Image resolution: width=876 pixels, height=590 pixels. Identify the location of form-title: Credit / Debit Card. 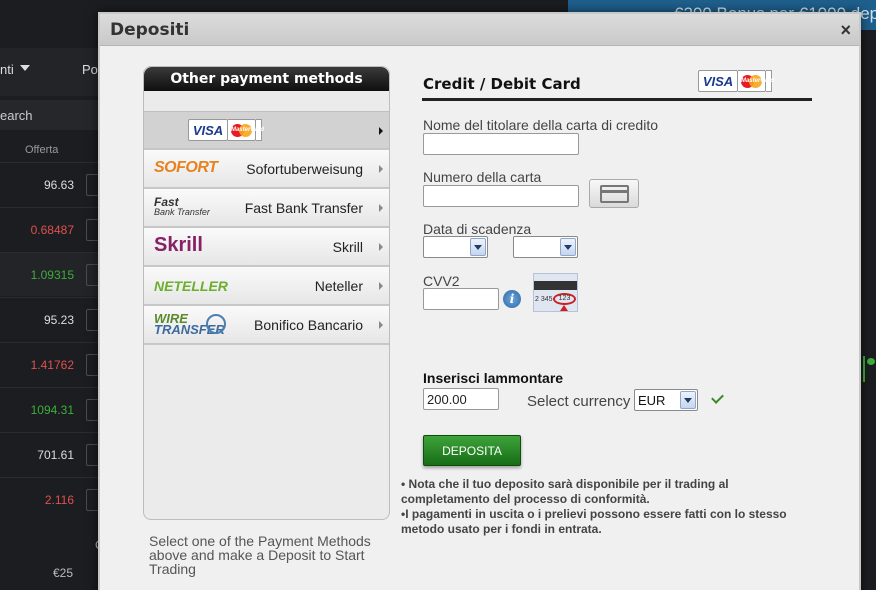
(502, 84).